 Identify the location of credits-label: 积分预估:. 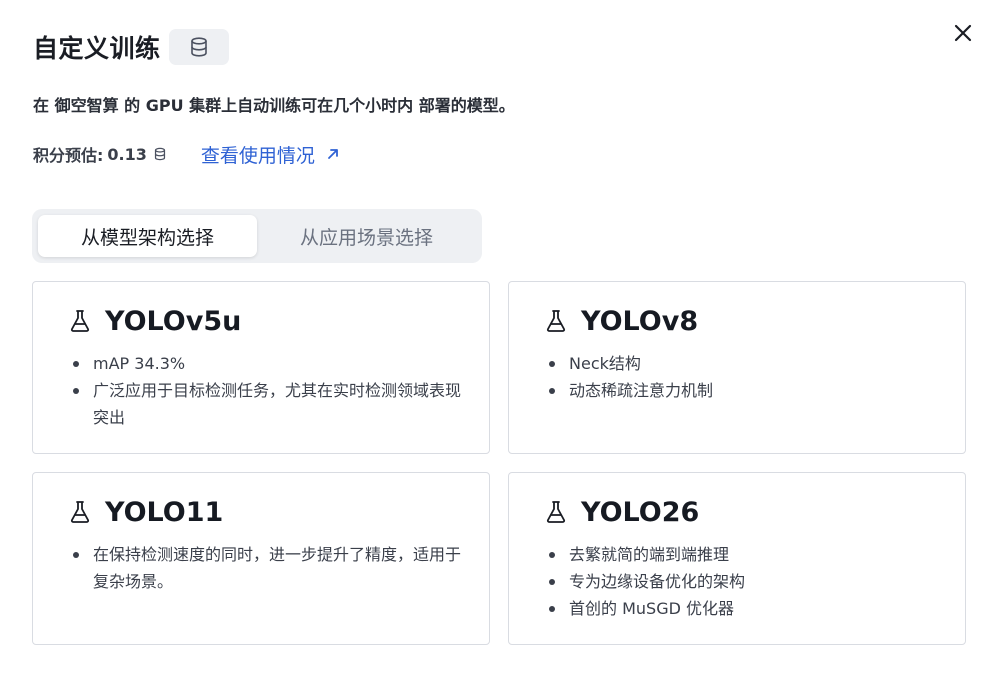
(68, 155).